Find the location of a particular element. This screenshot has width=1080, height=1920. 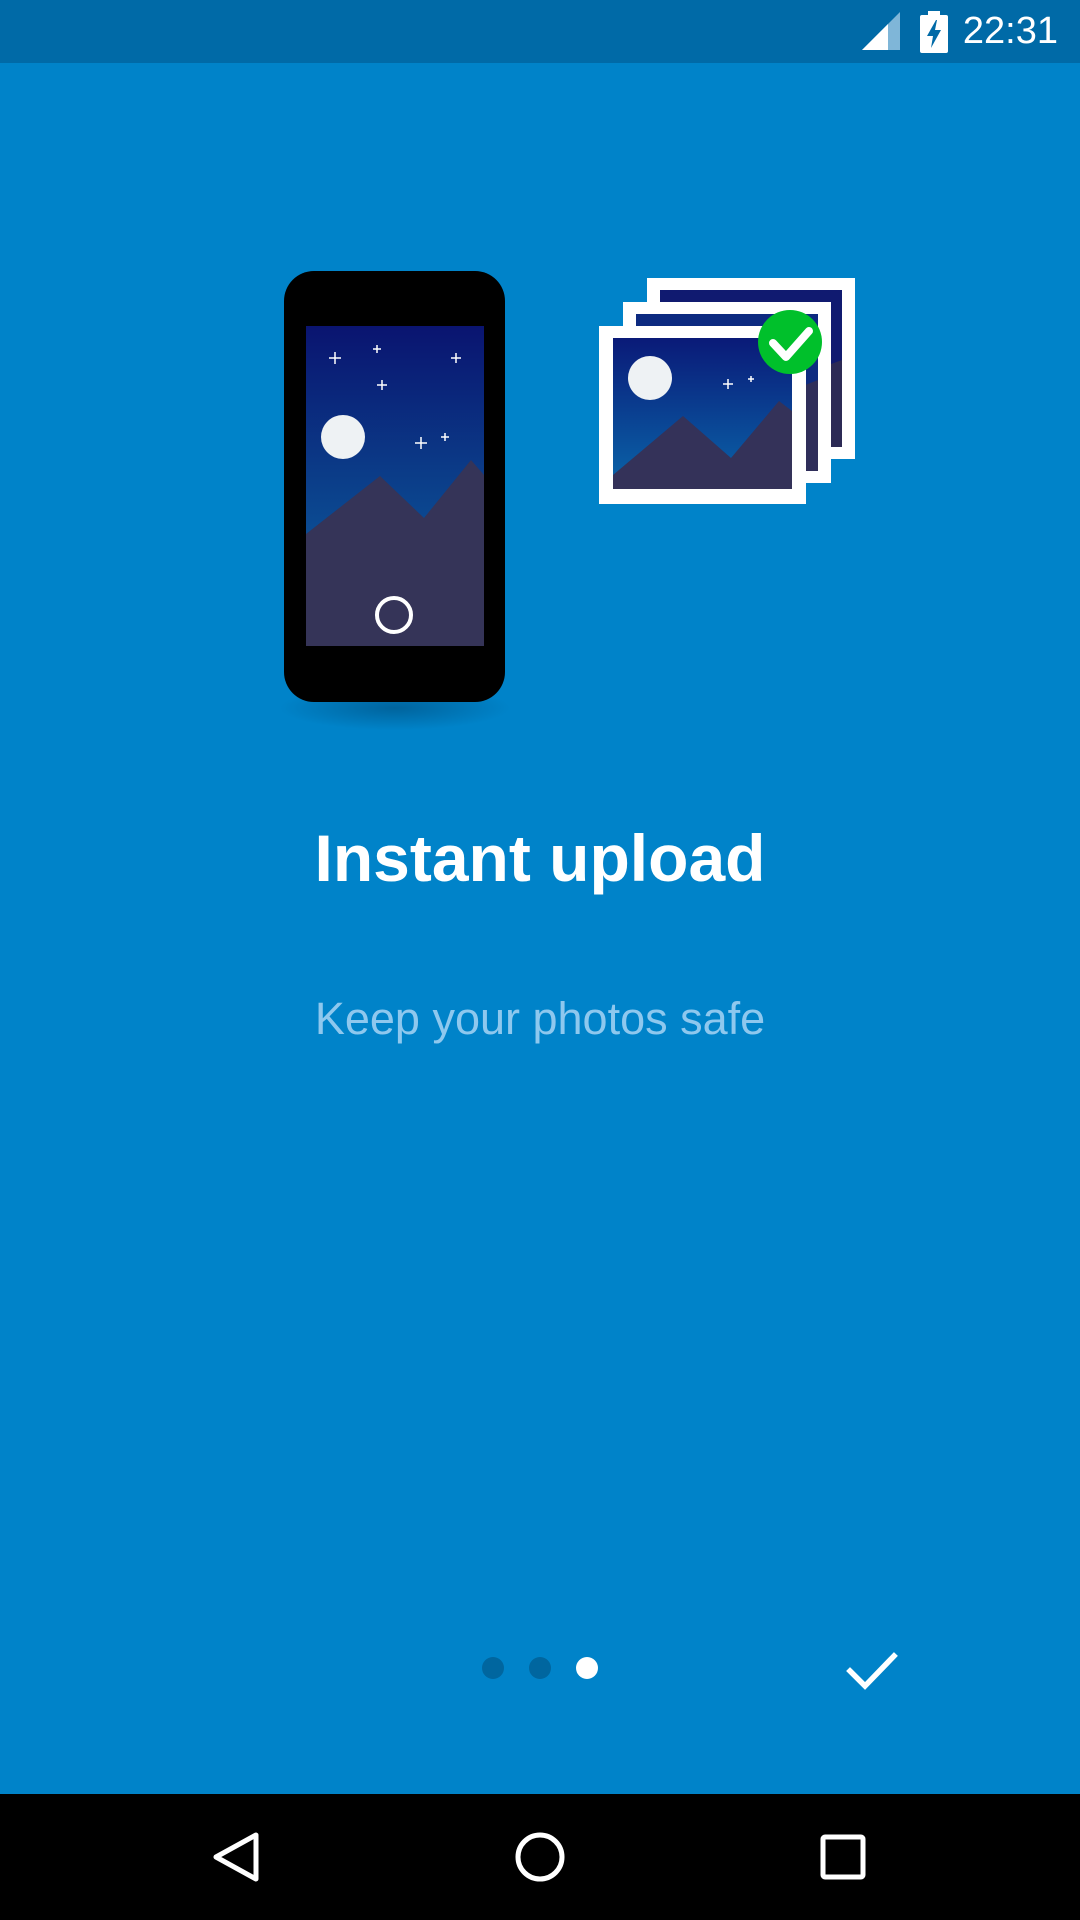

navigation-bar is located at coordinates (540, 1857).